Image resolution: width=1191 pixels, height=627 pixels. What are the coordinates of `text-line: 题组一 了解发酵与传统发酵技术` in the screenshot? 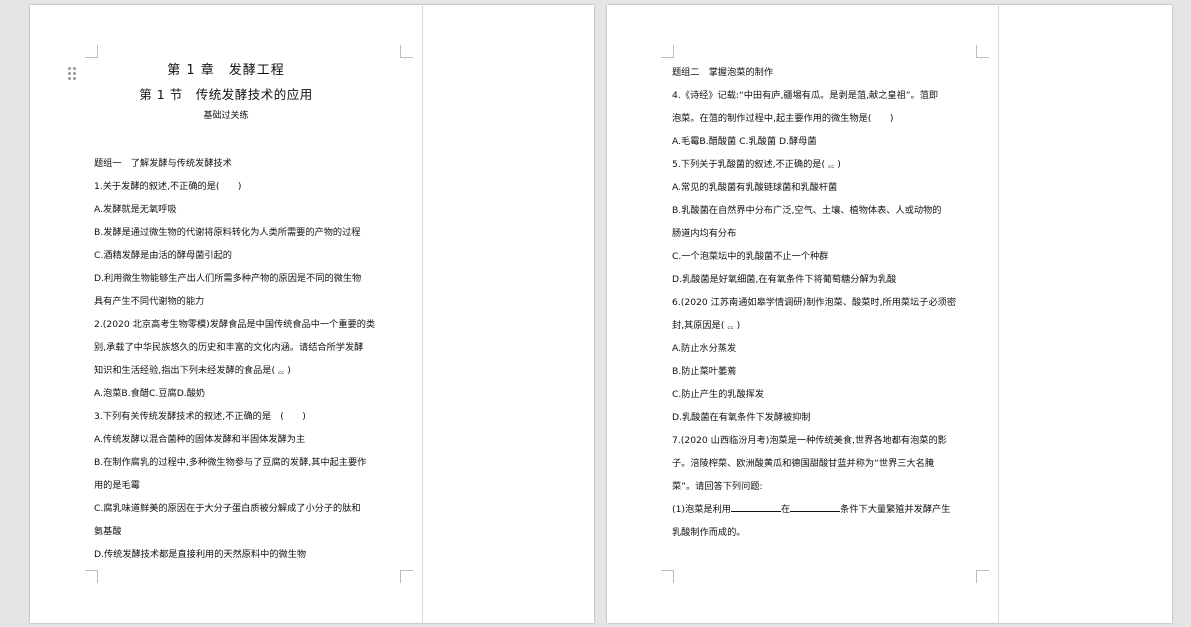 It's located at (163, 163).